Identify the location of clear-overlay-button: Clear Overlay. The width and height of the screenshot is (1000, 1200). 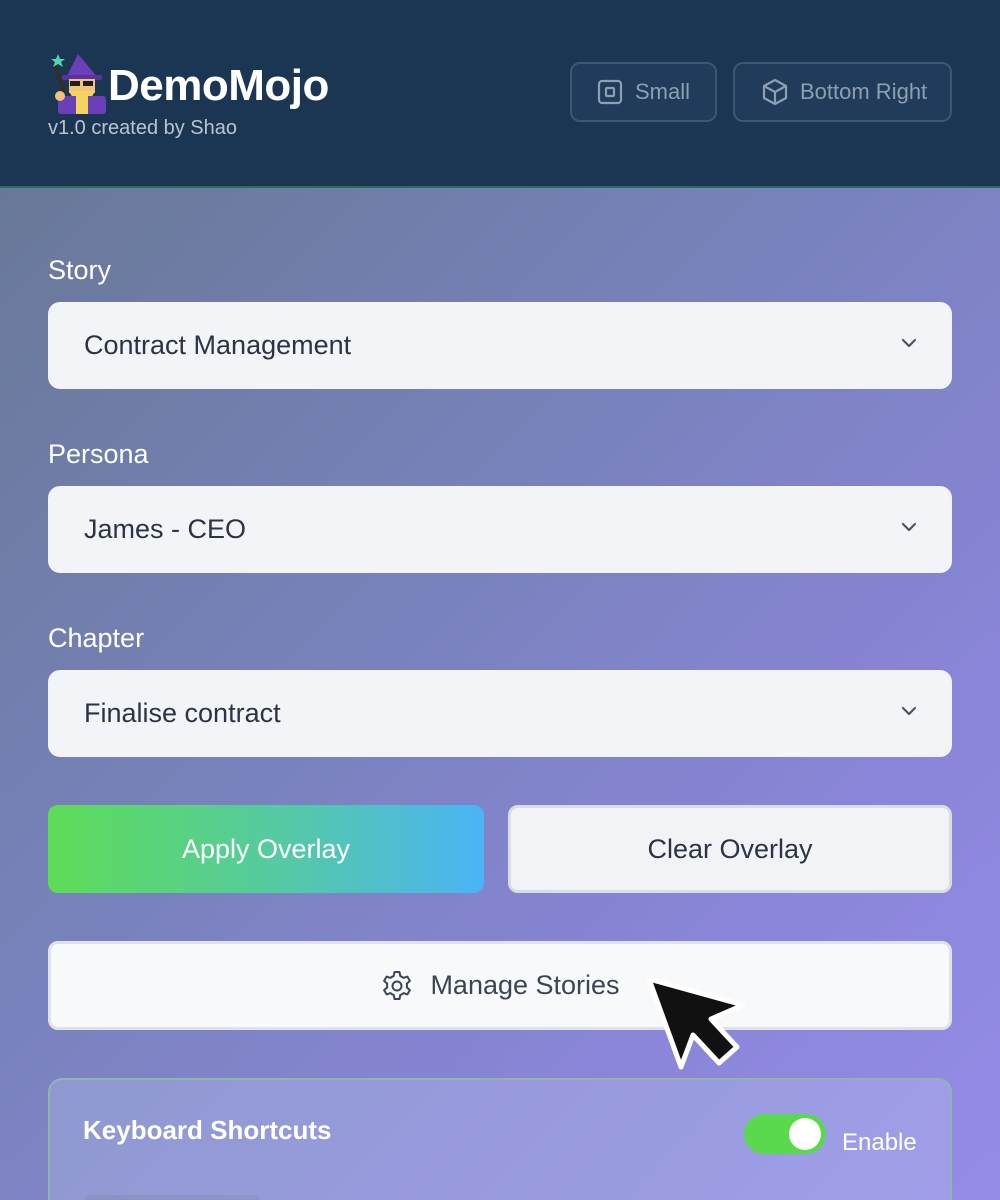
(730, 849).